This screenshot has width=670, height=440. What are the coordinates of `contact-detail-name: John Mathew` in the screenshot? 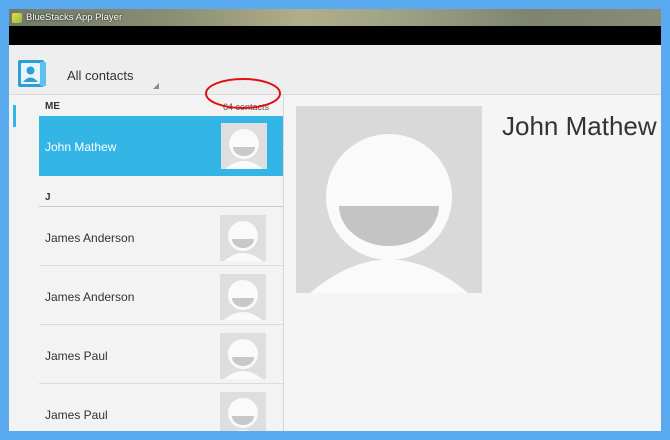 It's located at (579, 126).